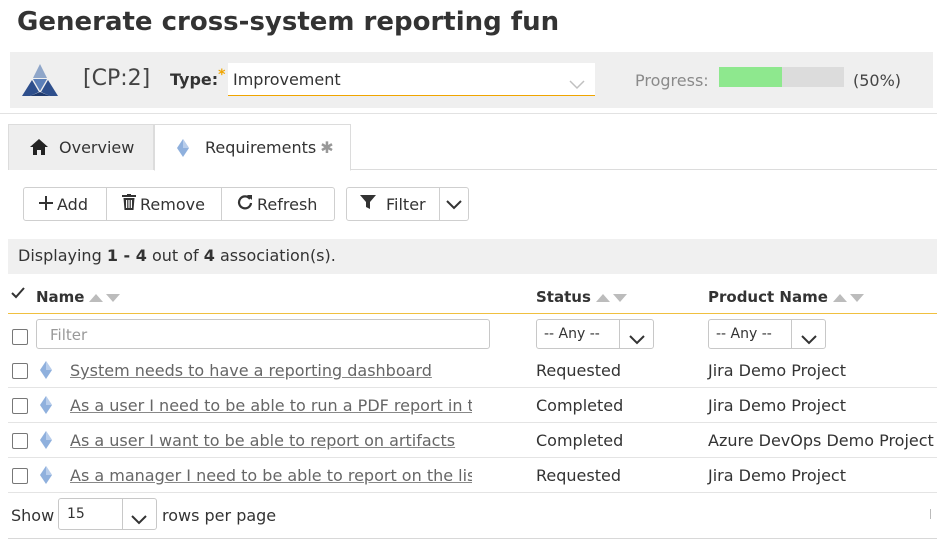 Image resolution: width=937 pixels, height=550 pixels. I want to click on app-logo-icon, so click(40, 80).